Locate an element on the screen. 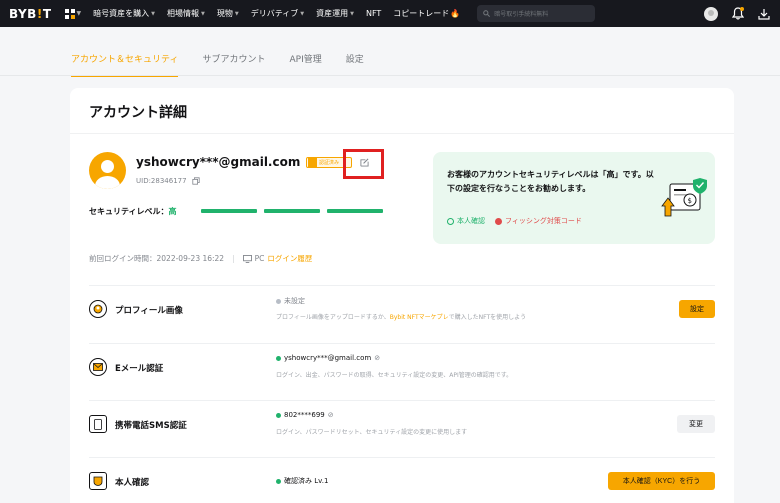 The height and width of the screenshot is (503, 780). search-input: 暗号取引手続料無料 is located at coordinates (536, 13).